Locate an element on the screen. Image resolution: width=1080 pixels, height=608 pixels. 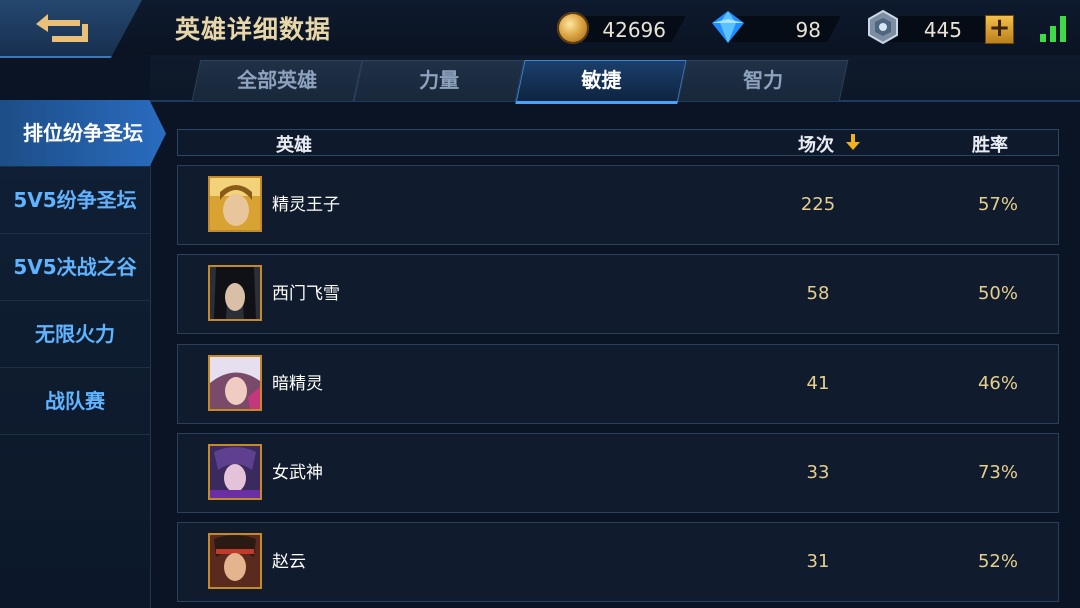
hero-matches: 225 is located at coordinates (818, 204).